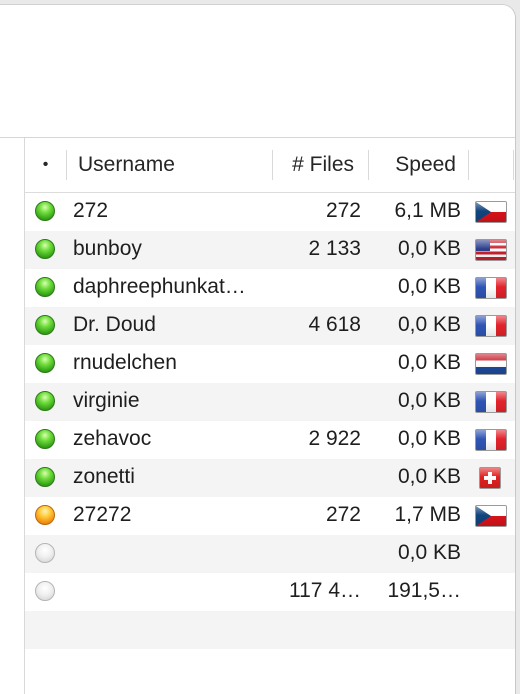 Image resolution: width=520 pixels, height=694 pixels. I want to click on table-header: • Username # Files Speed, so click(270, 165).